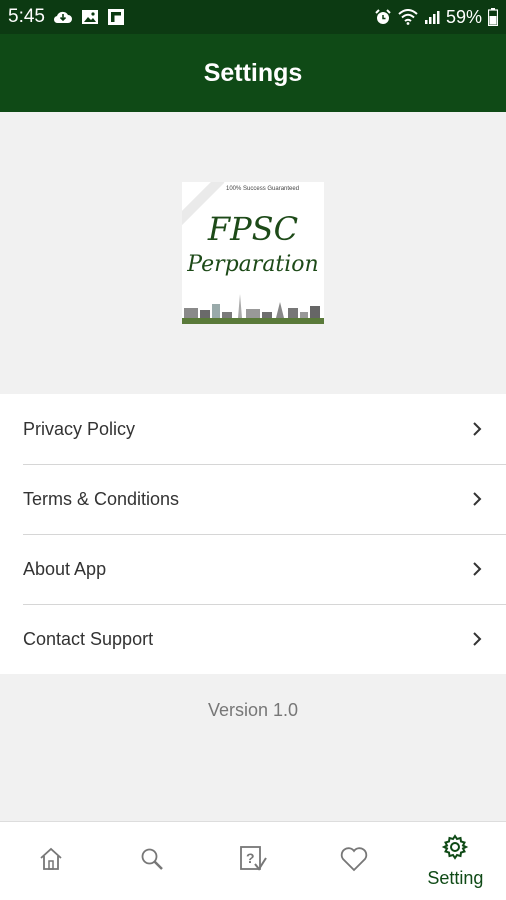 The height and width of the screenshot is (900, 506). What do you see at coordinates (79, 428) in the screenshot?
I see `menu-item-label: Privacy Policy` at bounding box center [79, 428].